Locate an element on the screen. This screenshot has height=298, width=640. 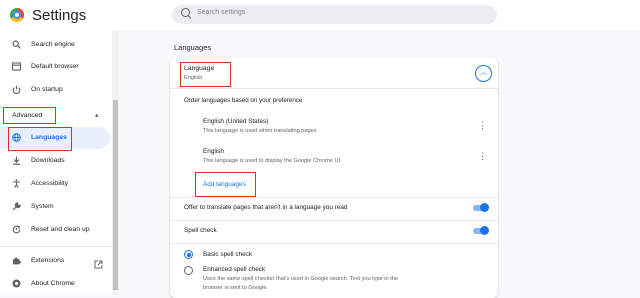
add-languages-button: Add languages is located at coordinates (224, 184).